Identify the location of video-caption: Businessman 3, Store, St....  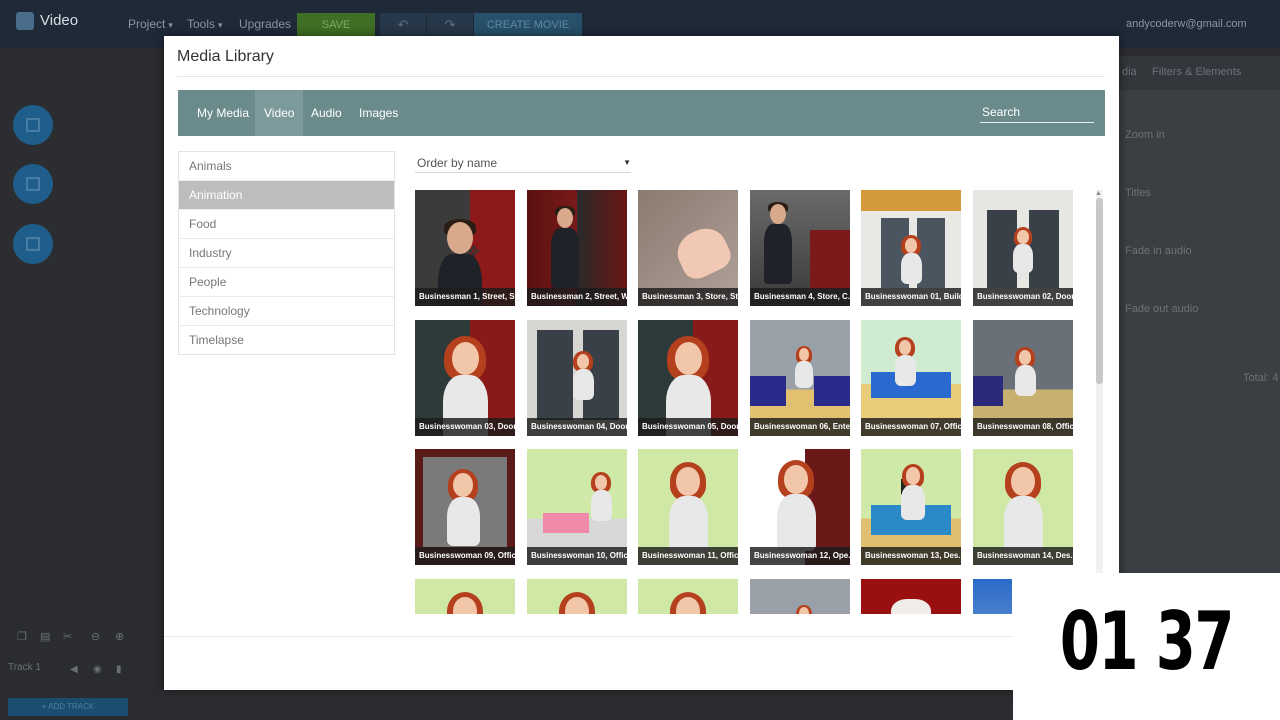
(688, 297).